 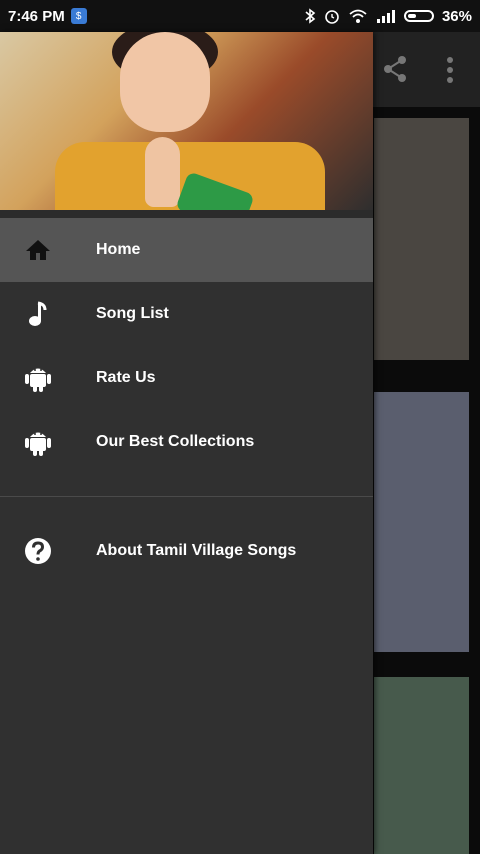 I want to click on notification-badge-icon: $, so click(x=78, y=16).